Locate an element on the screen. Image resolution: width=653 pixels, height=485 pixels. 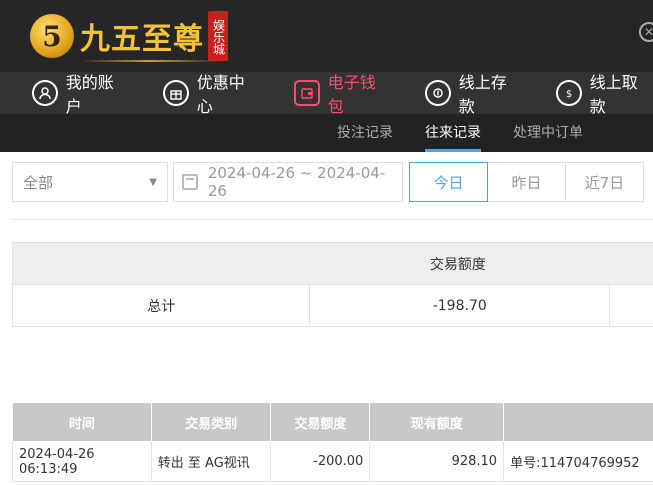
brand-logo: 5 九五至尊 娱乐城 is located at coordinates (129, 36).